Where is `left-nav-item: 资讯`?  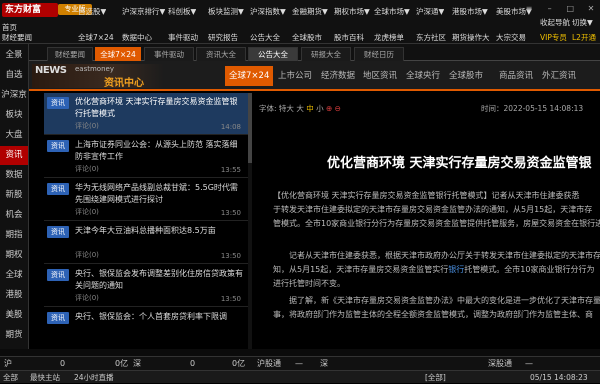
left-nav-item: 资讯 is located at coordinates (14, 155).